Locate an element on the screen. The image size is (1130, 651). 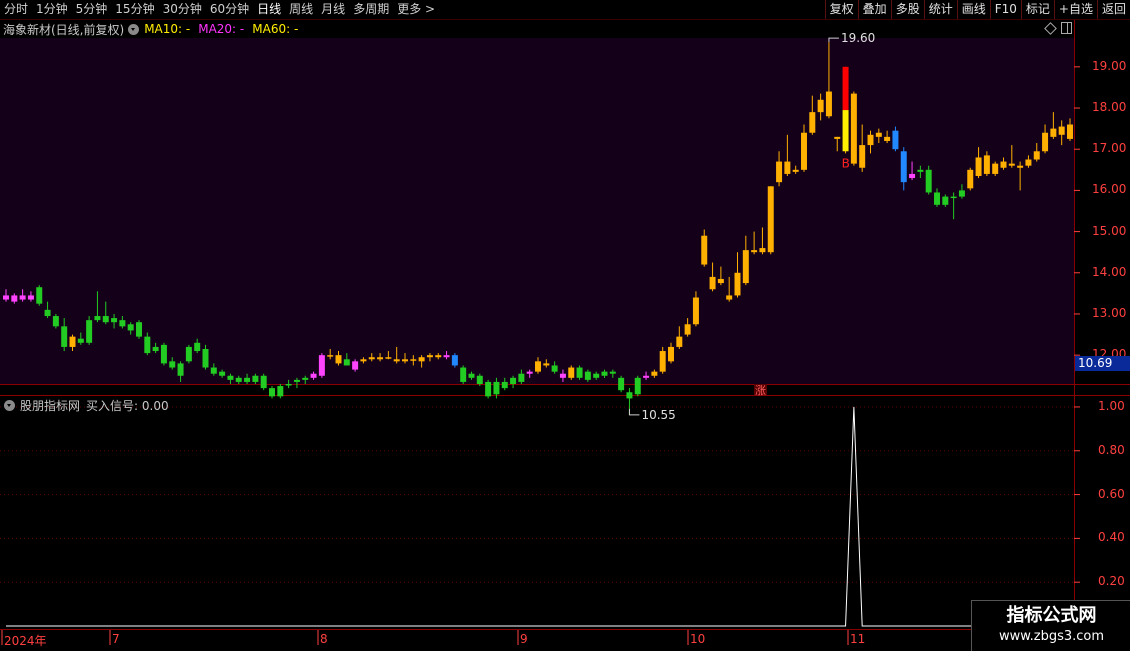
indicator-tick-label: 0.60 is located at coordinates (1111, 493).